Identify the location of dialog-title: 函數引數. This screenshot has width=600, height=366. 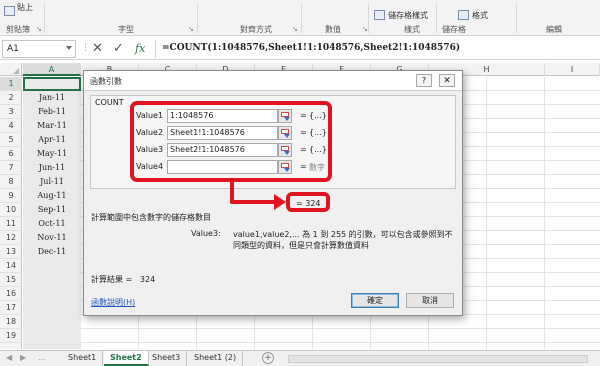
(106, 81).